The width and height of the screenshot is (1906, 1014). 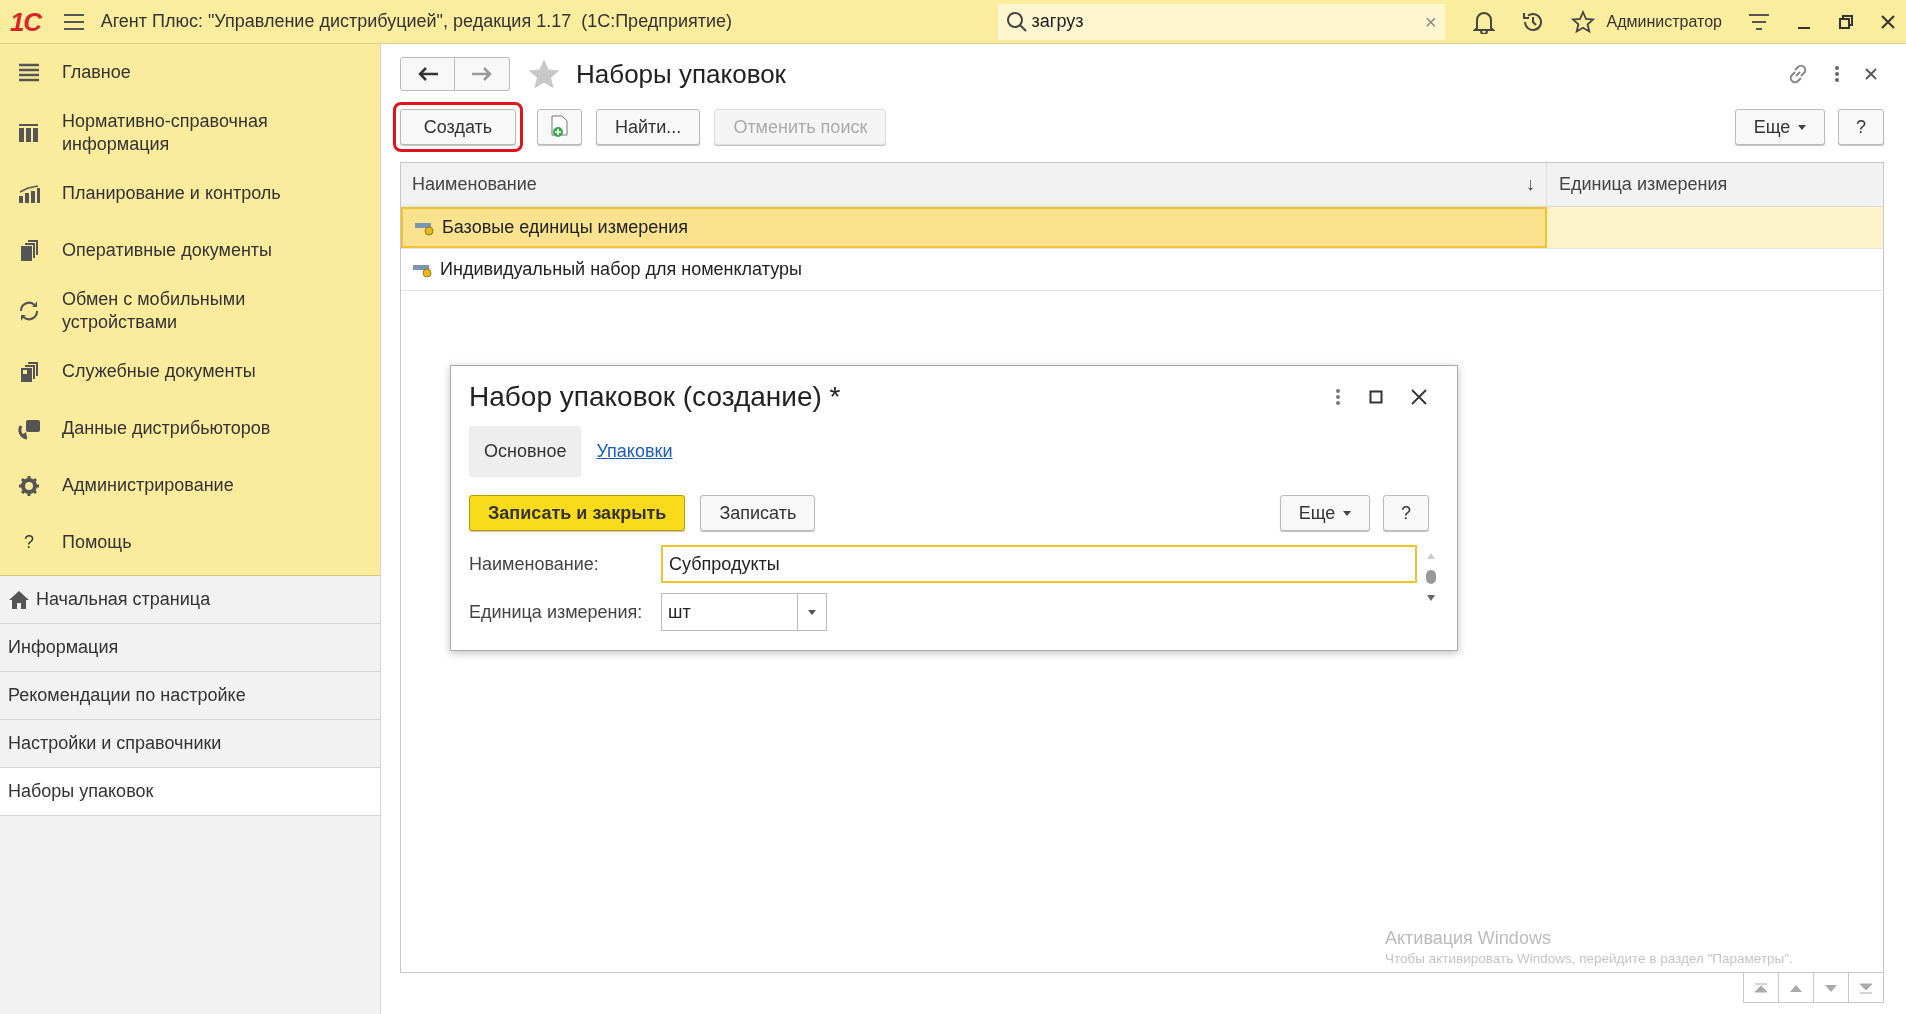 I want to click on dropdown-field: шт, so click(x=729, y=612).